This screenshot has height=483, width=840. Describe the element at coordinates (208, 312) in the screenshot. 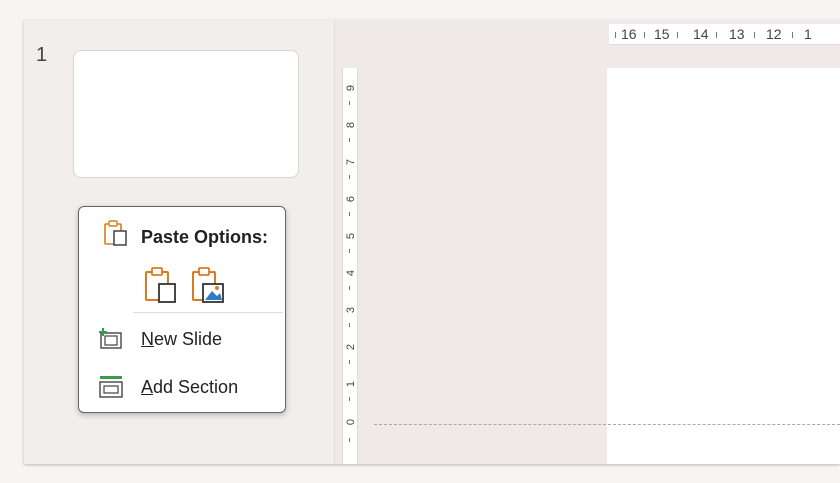

I see `menu-separator` at that location.